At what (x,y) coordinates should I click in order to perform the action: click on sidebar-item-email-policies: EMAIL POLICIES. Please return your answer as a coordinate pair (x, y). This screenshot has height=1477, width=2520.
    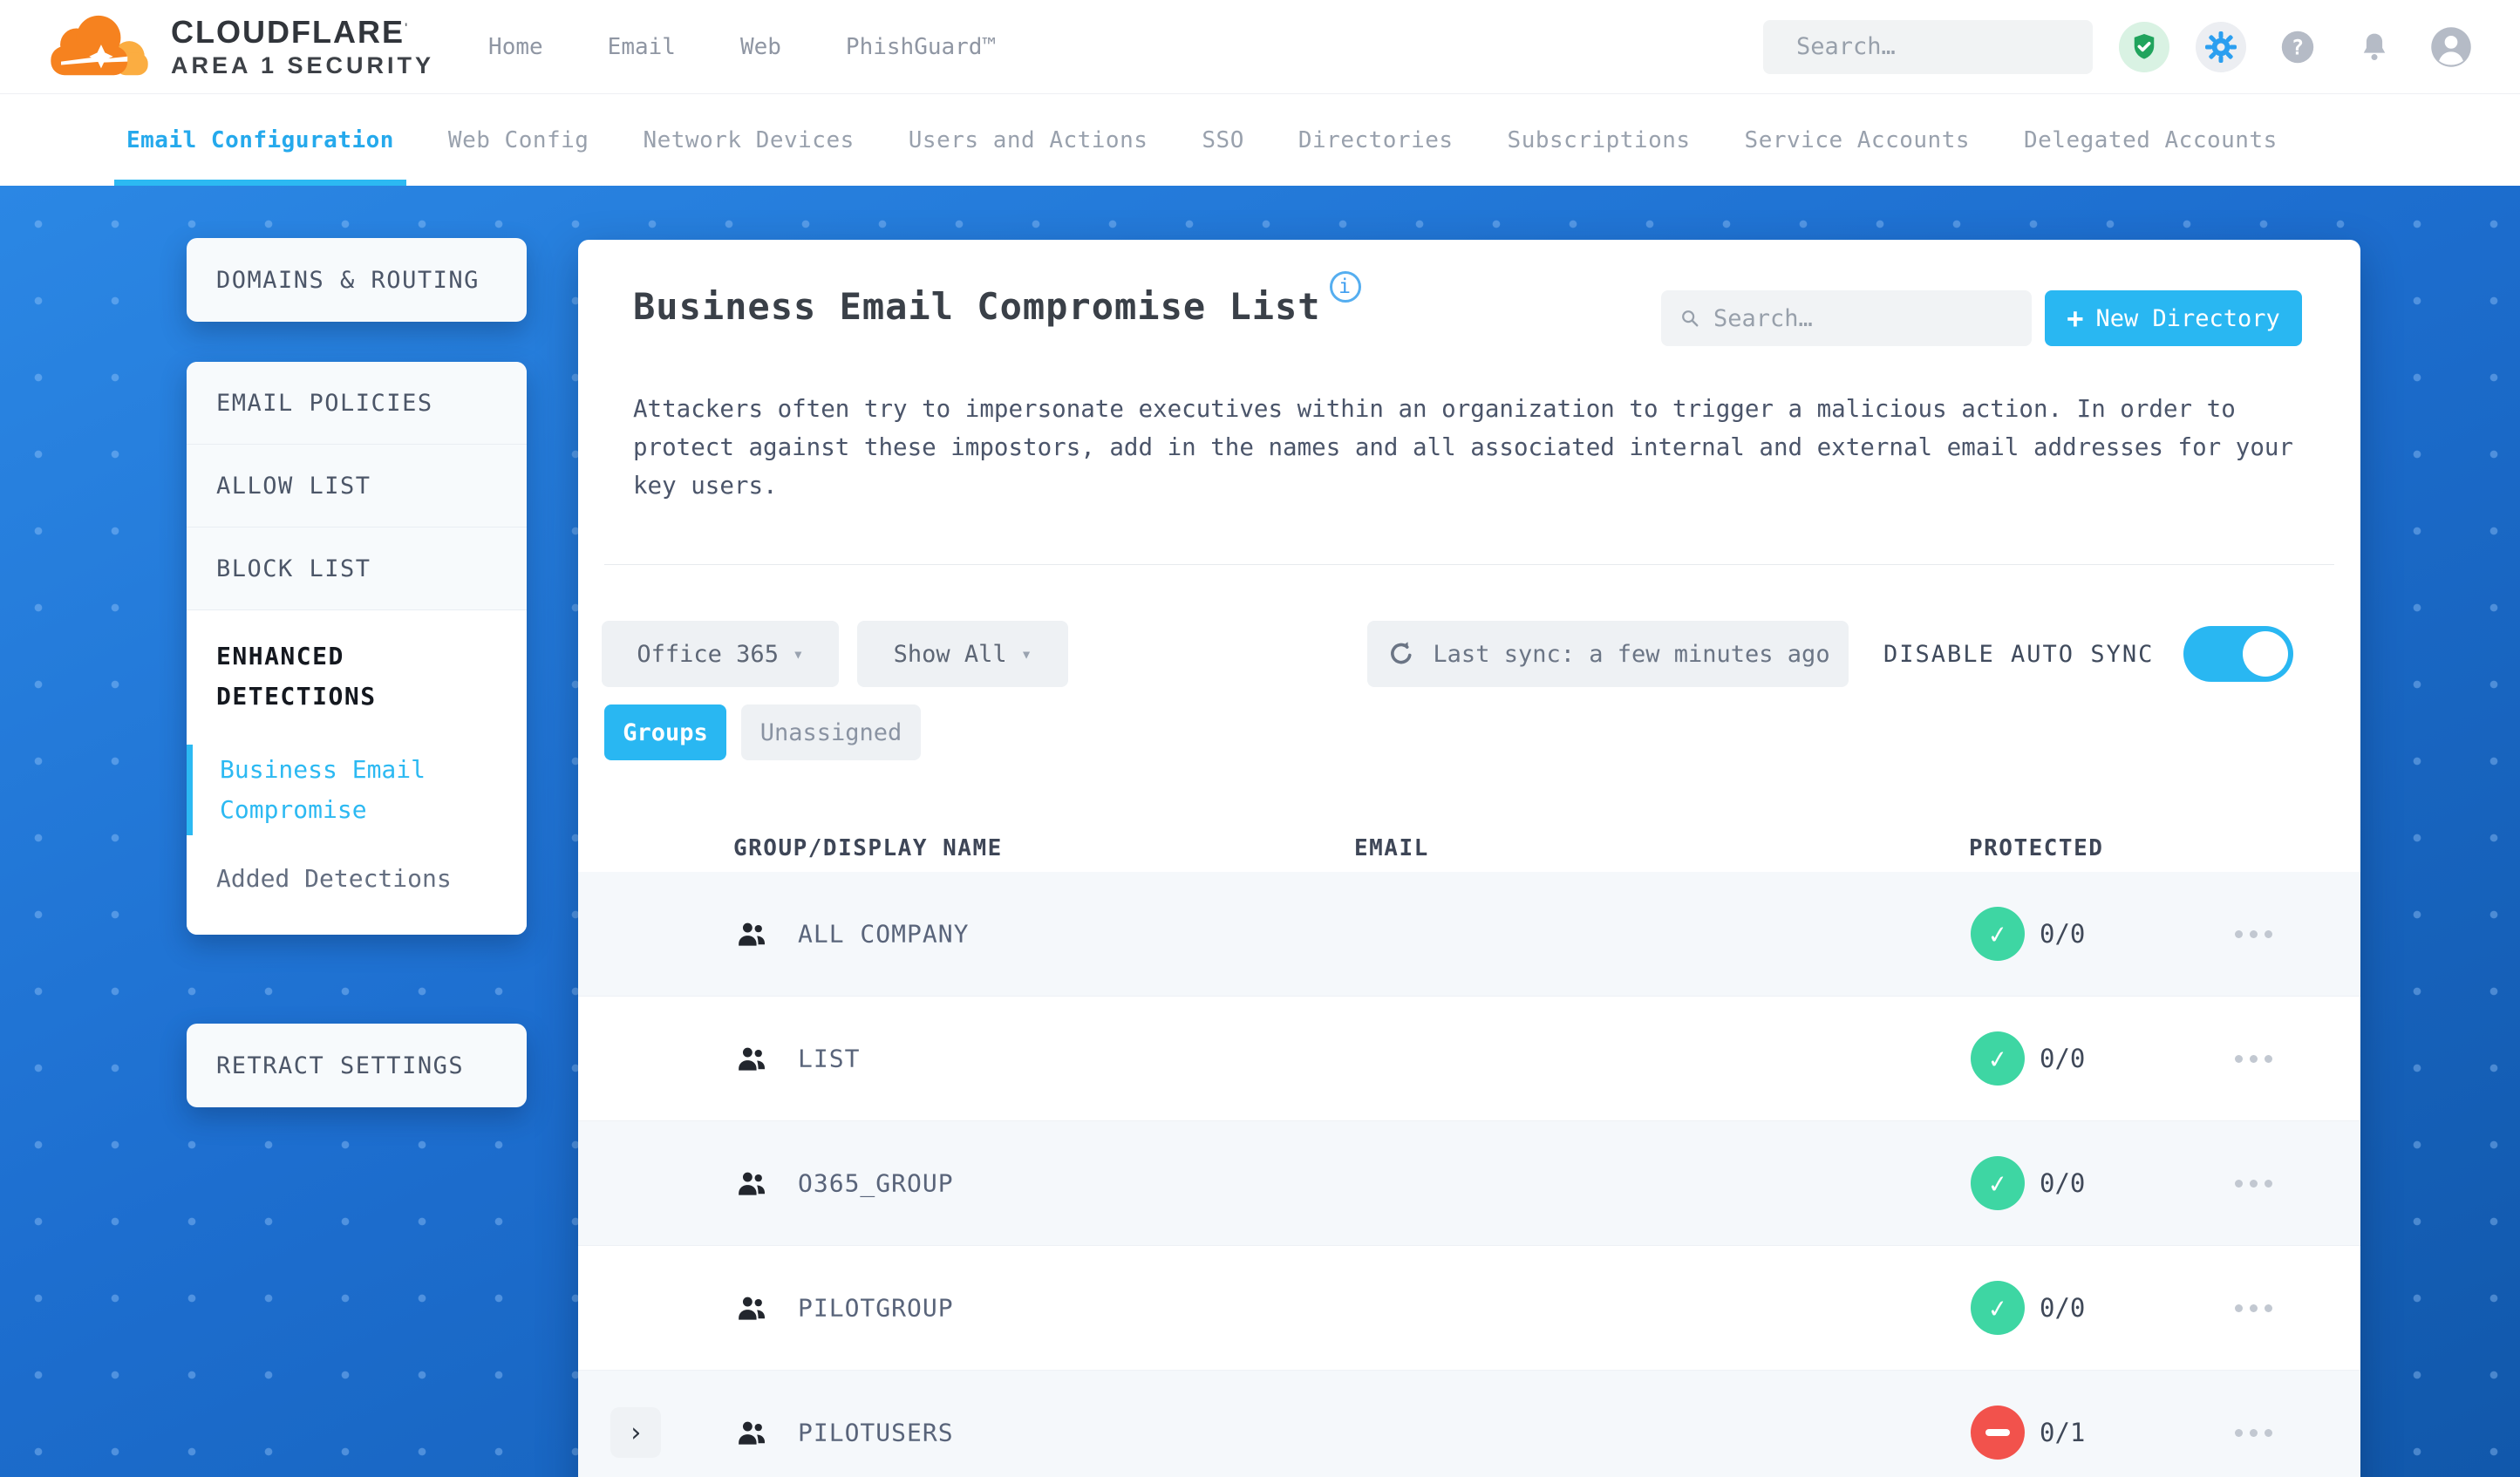
    Looking at the image, I should click on (357, 403).